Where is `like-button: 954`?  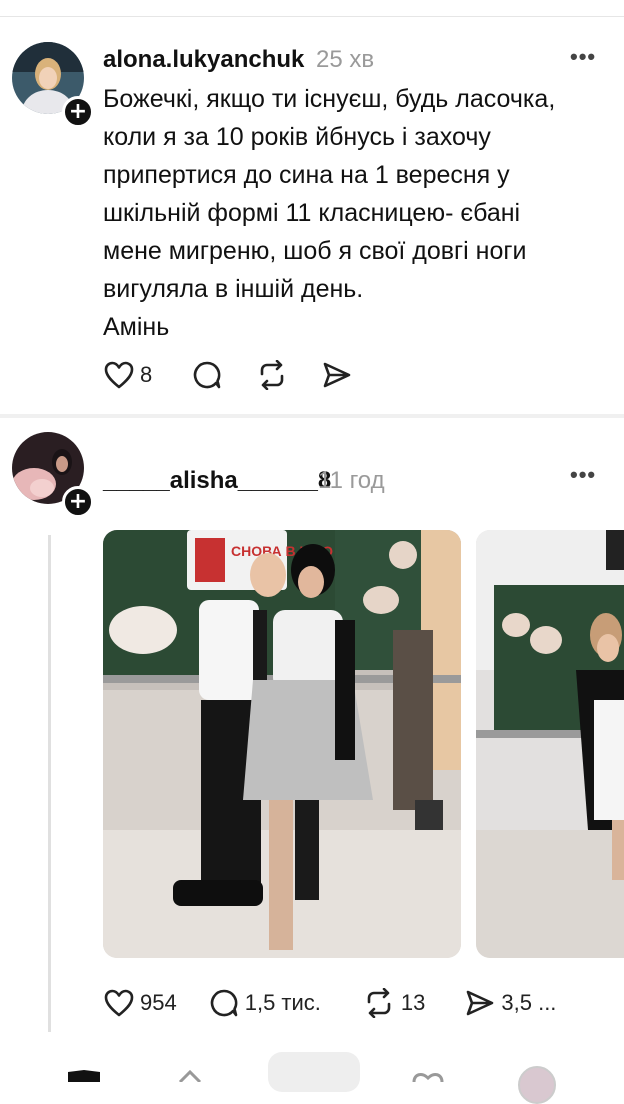 like-button: 954 is located at coordinates (140, 1003).